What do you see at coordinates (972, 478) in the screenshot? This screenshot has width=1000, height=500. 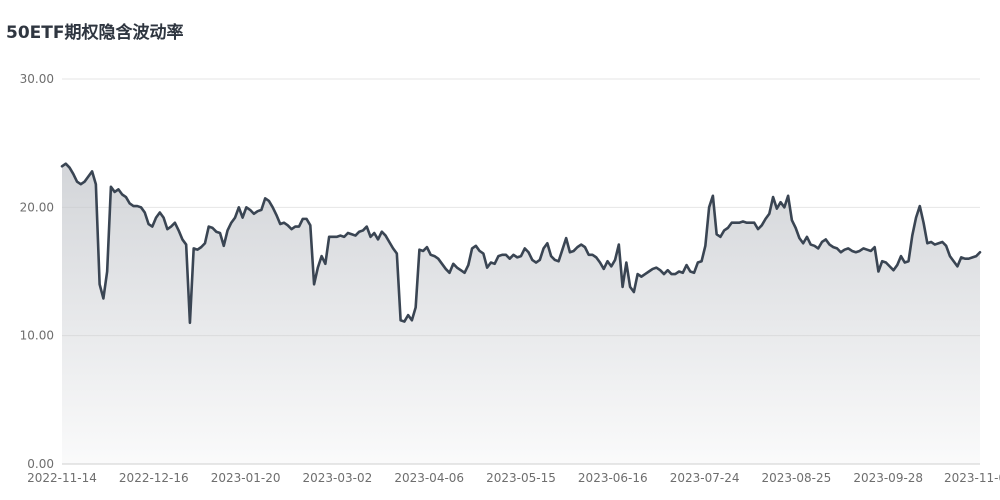 I see `x-tick-label: 2023-11-0` at bounding box center [972, 478].